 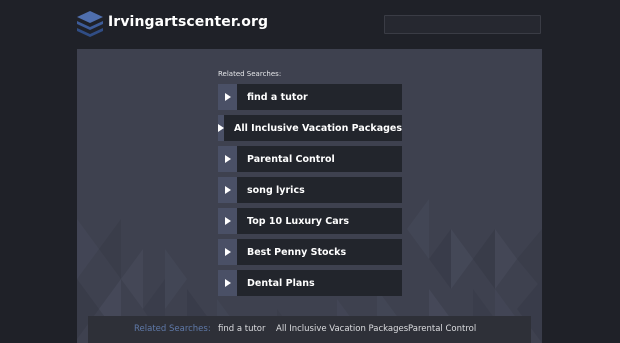 What do you see at coordinates (250, 74) in the screenshot?
I see `related-searches-heading: Related Searches:` at bounding box center [250, 74].